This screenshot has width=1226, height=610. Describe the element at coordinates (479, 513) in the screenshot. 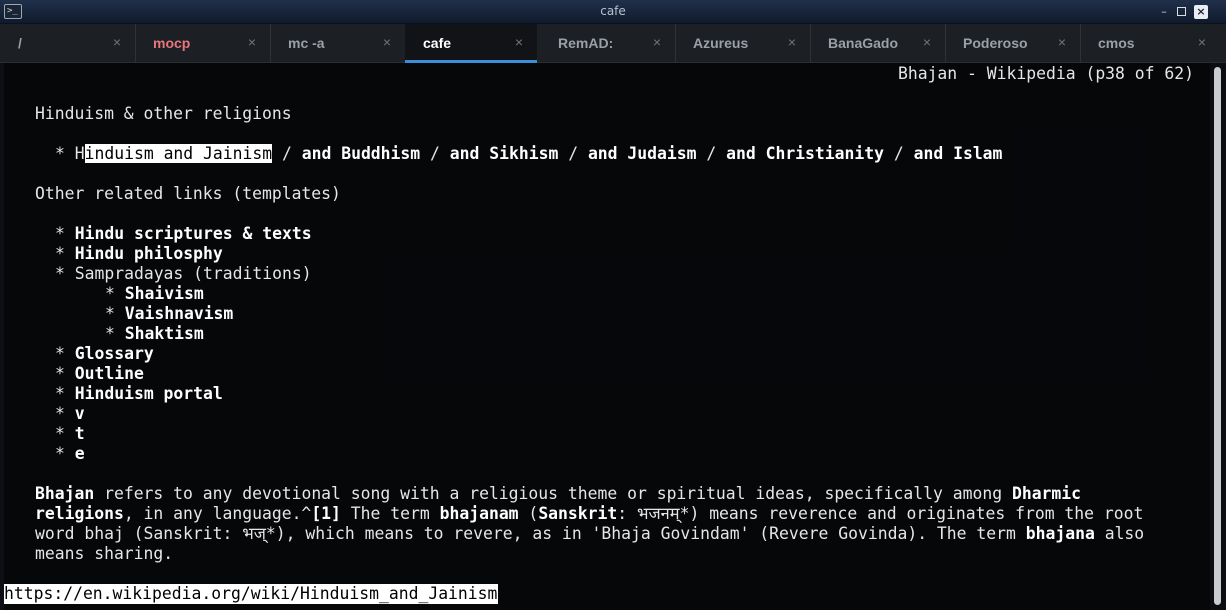

I see `term-bhajanam: bhajanam` at that location.